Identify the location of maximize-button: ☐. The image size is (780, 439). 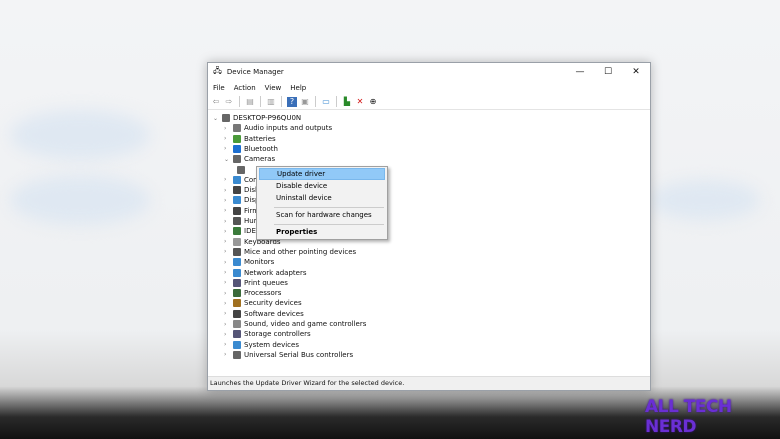
(608, 72).